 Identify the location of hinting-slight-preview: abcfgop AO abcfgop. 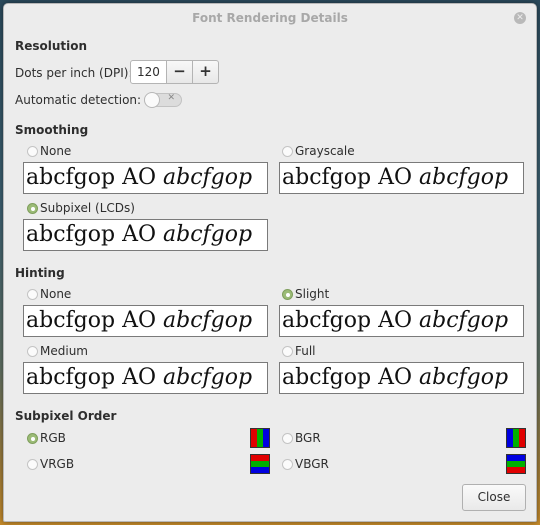
(401, 321).